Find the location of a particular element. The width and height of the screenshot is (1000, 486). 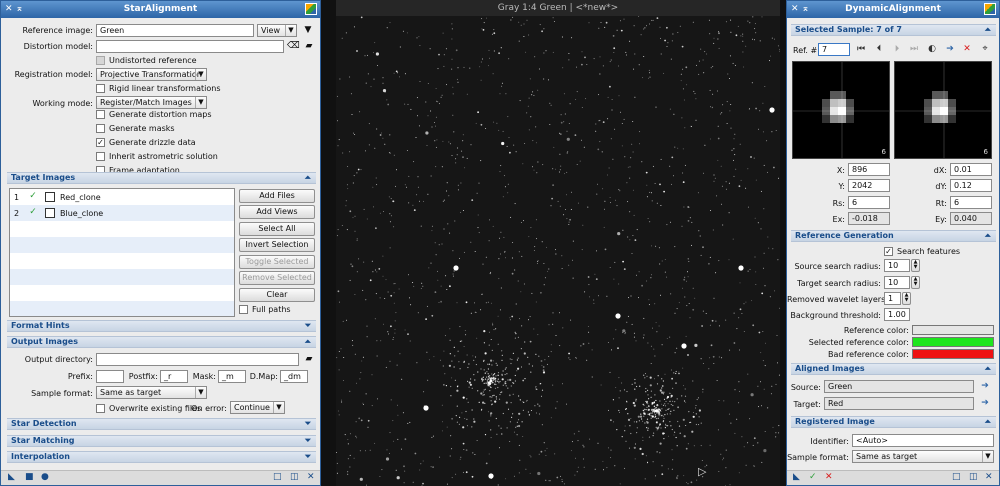

output-directory-input is located at coordinates (197, 359).